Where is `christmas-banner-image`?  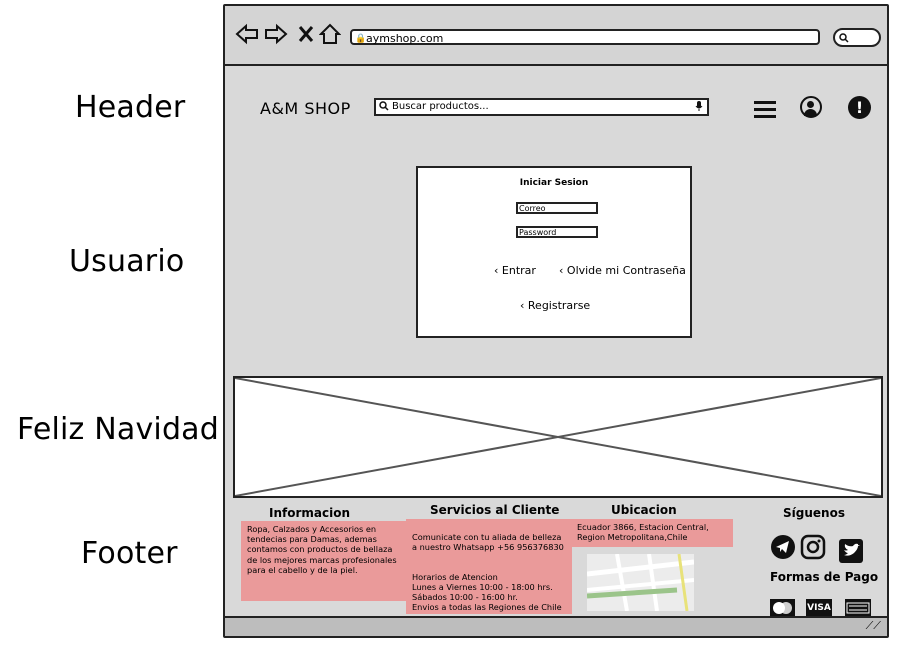
christmas-banner-image is located at coordinates (558, 437).